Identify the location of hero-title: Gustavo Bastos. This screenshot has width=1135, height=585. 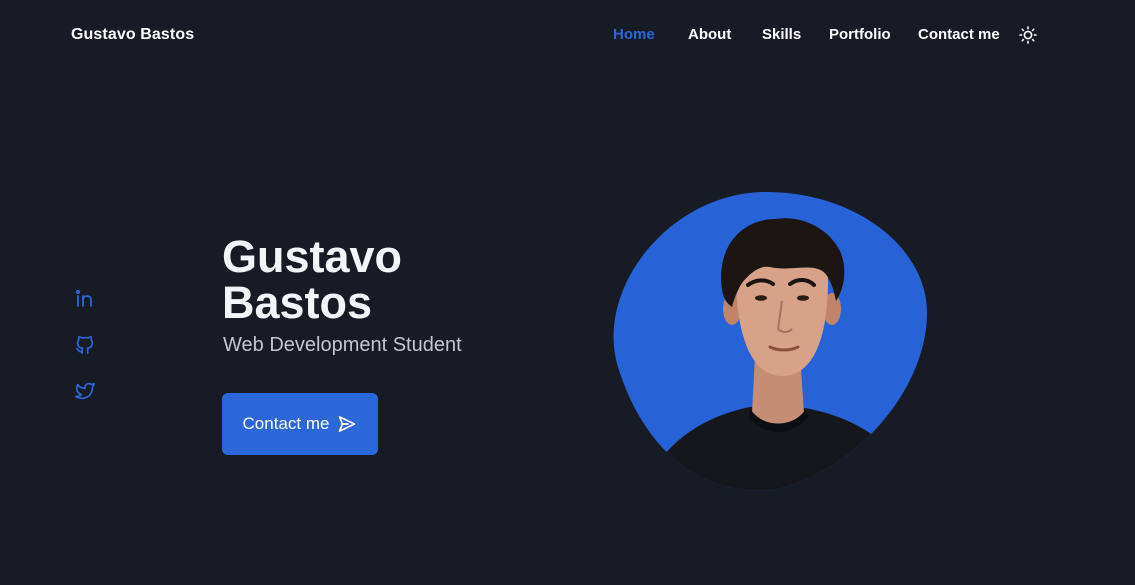
(382, 280).